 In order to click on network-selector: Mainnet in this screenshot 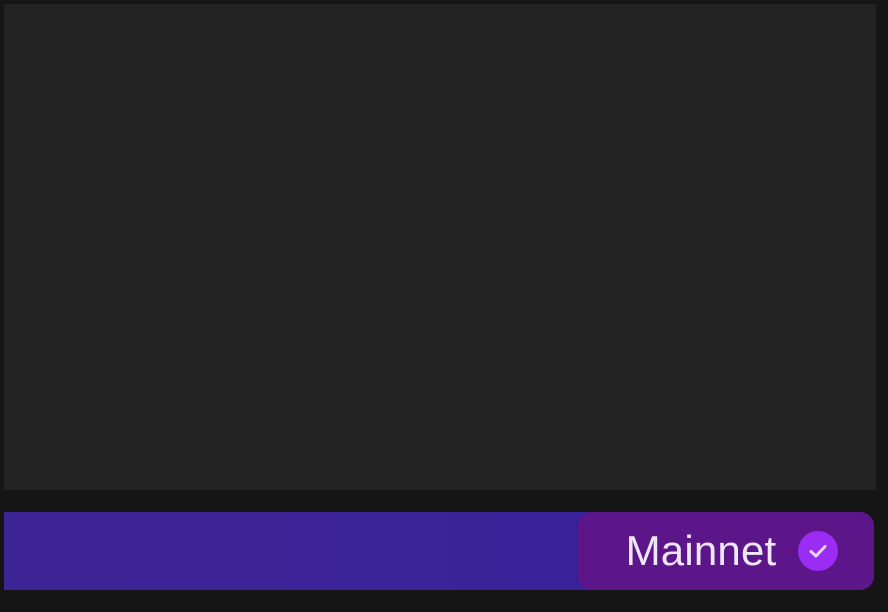, I will do `click(726, 551)`.